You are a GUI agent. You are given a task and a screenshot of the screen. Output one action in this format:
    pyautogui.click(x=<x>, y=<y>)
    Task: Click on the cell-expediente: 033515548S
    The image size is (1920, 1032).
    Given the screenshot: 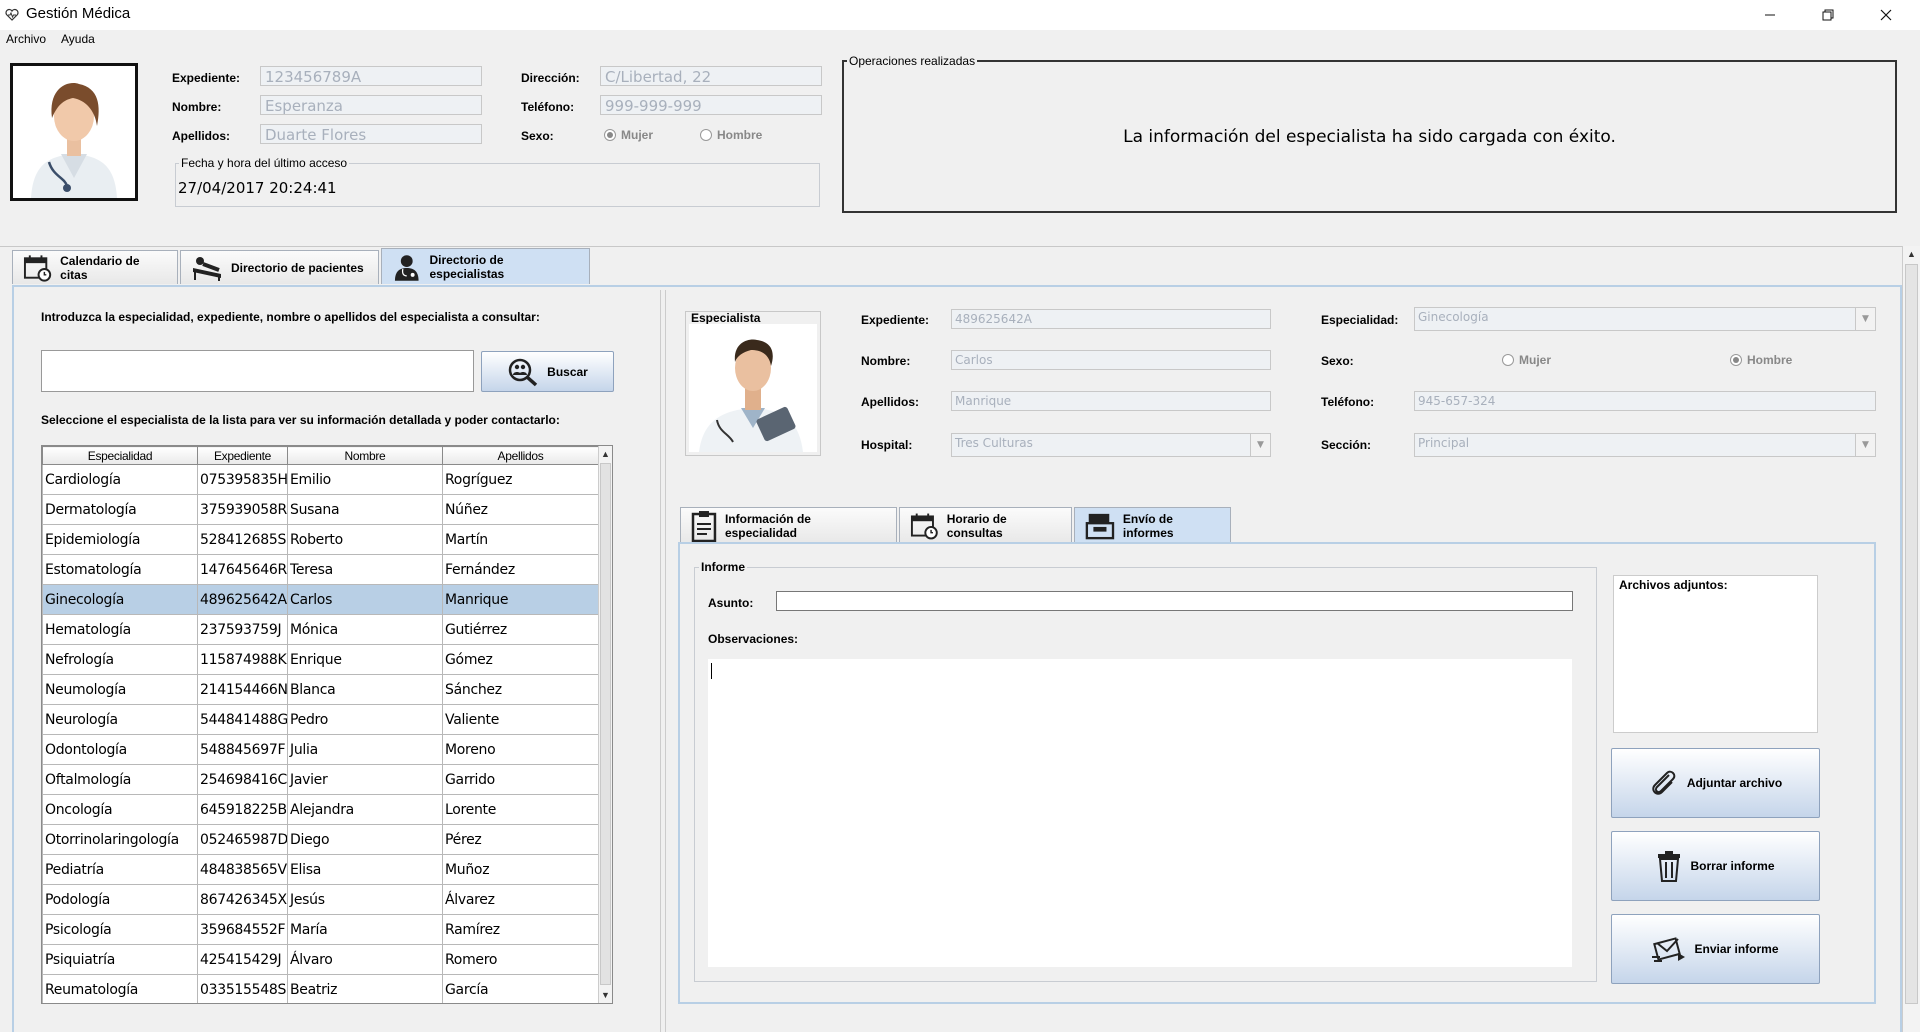 What is the action you would take?
    pyautogui.click(x=242, y=988)
    